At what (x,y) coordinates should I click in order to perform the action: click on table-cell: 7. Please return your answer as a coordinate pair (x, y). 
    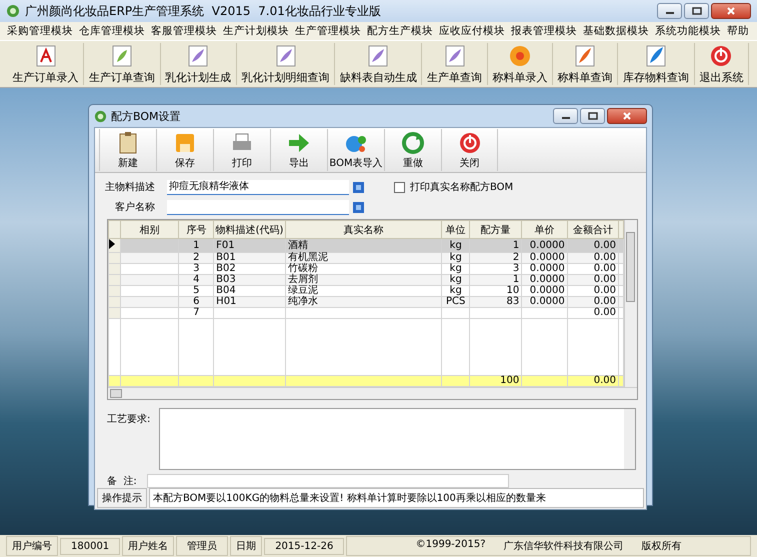
    Looking at the image, I should click on (196, 312).